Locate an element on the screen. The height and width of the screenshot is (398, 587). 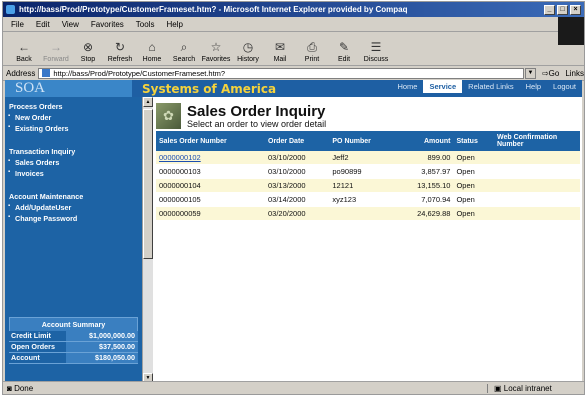
nav-help: Help is located at coordinates (533, 86).